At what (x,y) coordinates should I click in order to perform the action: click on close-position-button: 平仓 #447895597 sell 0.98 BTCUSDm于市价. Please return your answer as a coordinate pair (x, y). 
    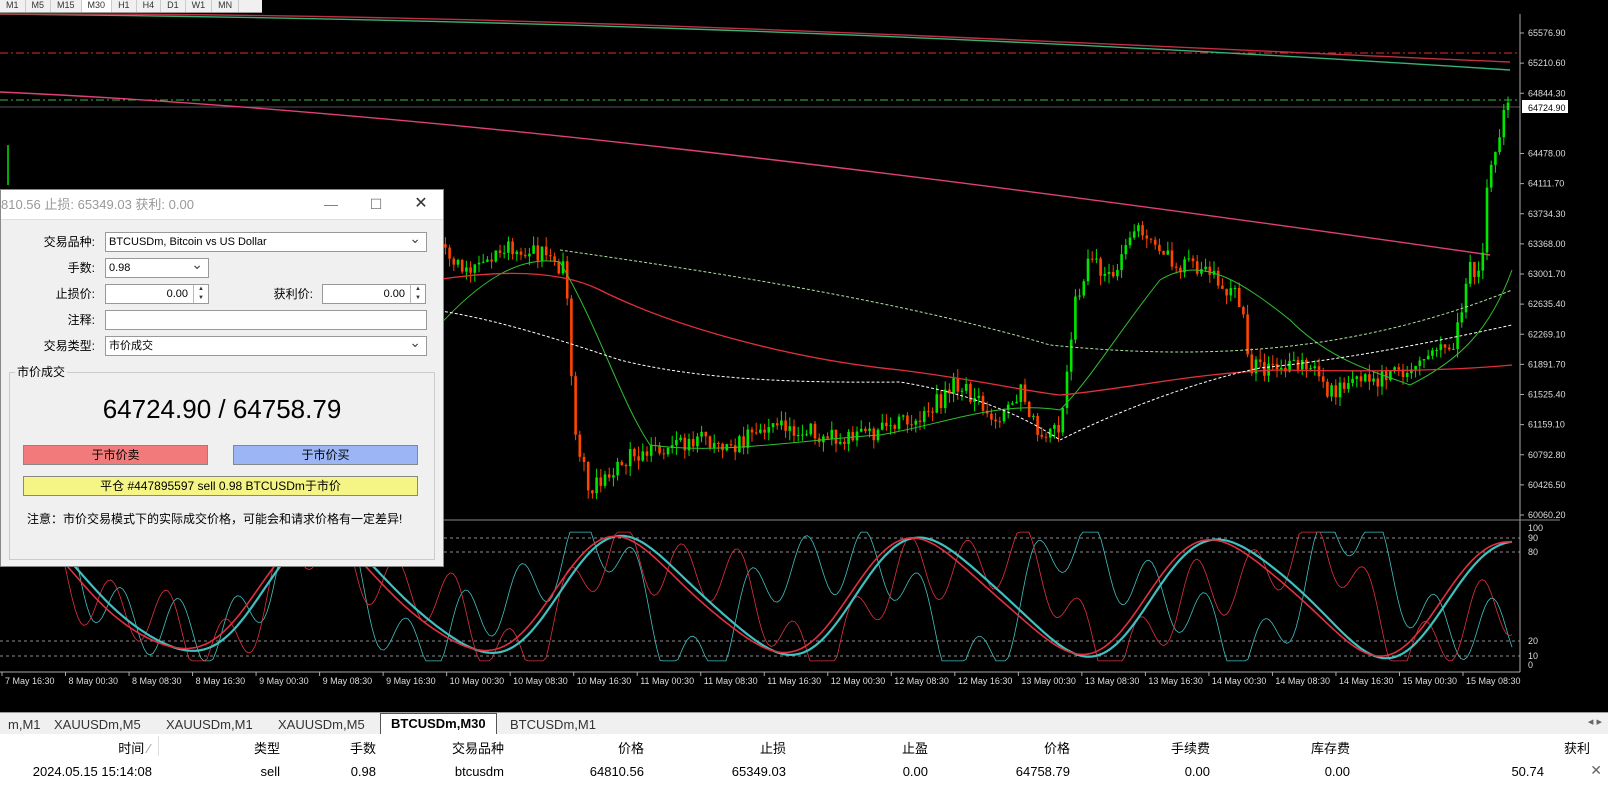
    Looking at the image, I should click on (220, 486).